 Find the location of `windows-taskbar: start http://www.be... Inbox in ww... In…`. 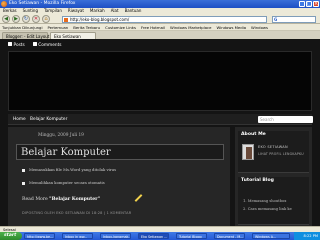

windows-taskbar: start http://www.be... Inbox in ww... In… is located at coordinates (160, 236).